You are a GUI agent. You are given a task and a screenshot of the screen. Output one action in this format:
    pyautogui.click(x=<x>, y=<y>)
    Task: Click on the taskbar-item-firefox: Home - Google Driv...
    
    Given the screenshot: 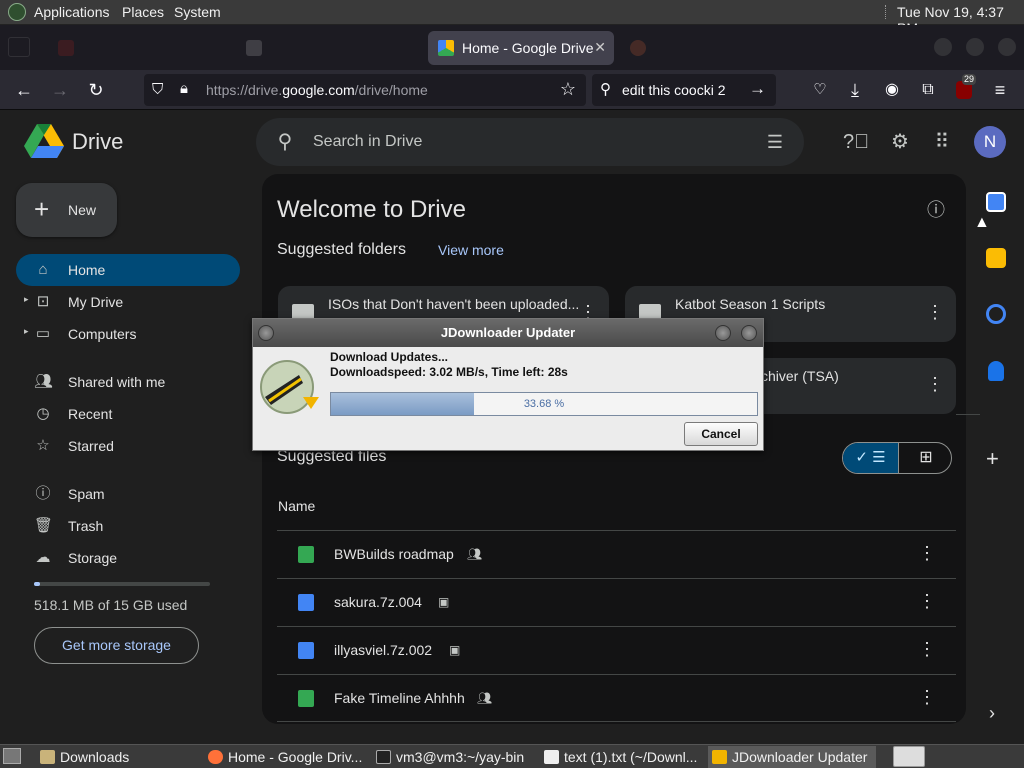 What is the action you would take?
    pyautogui.click(x=286, y=757)
    